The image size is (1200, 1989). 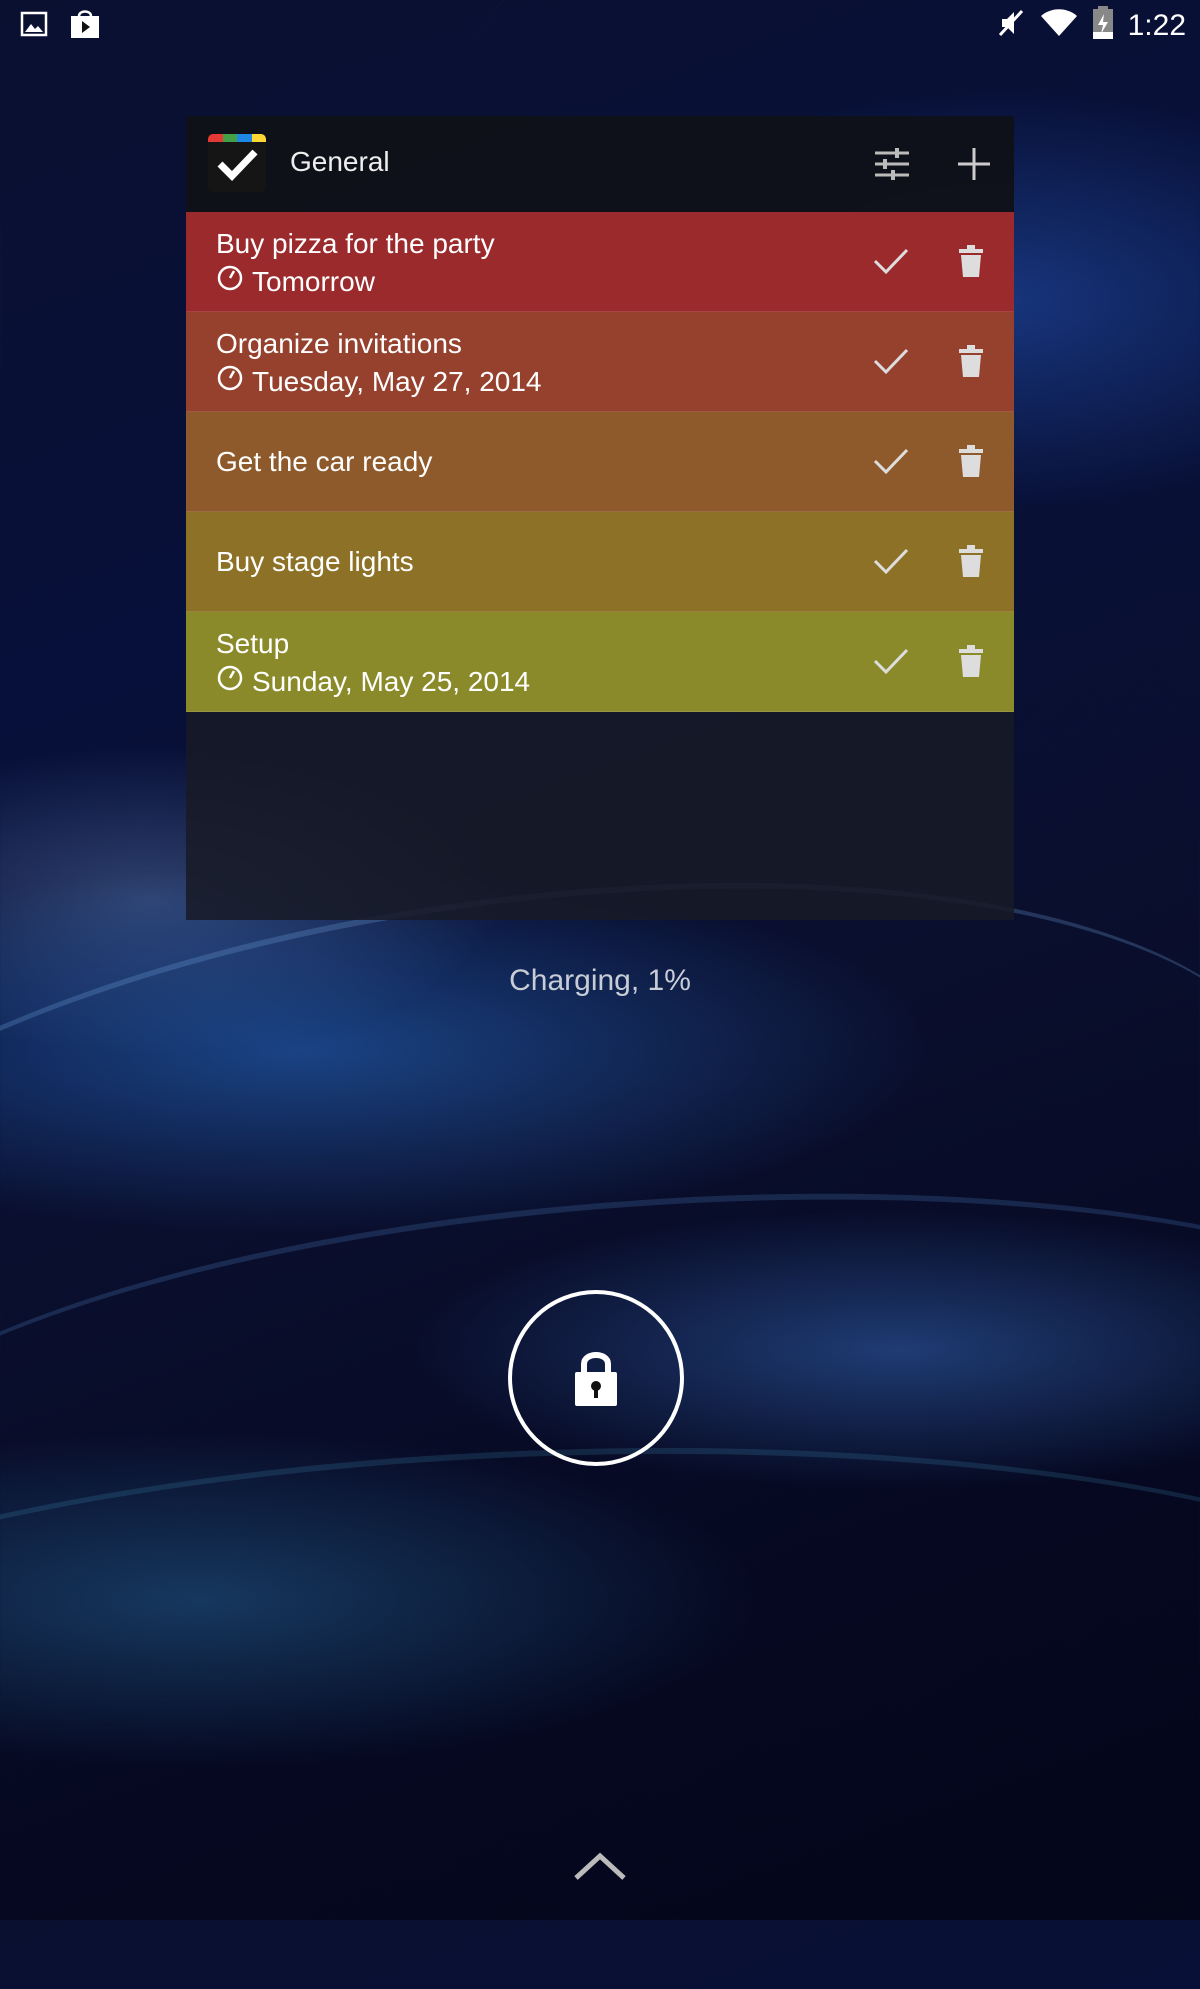 I want to click on task-name: Get the car ready, so click(x=324, y=461).